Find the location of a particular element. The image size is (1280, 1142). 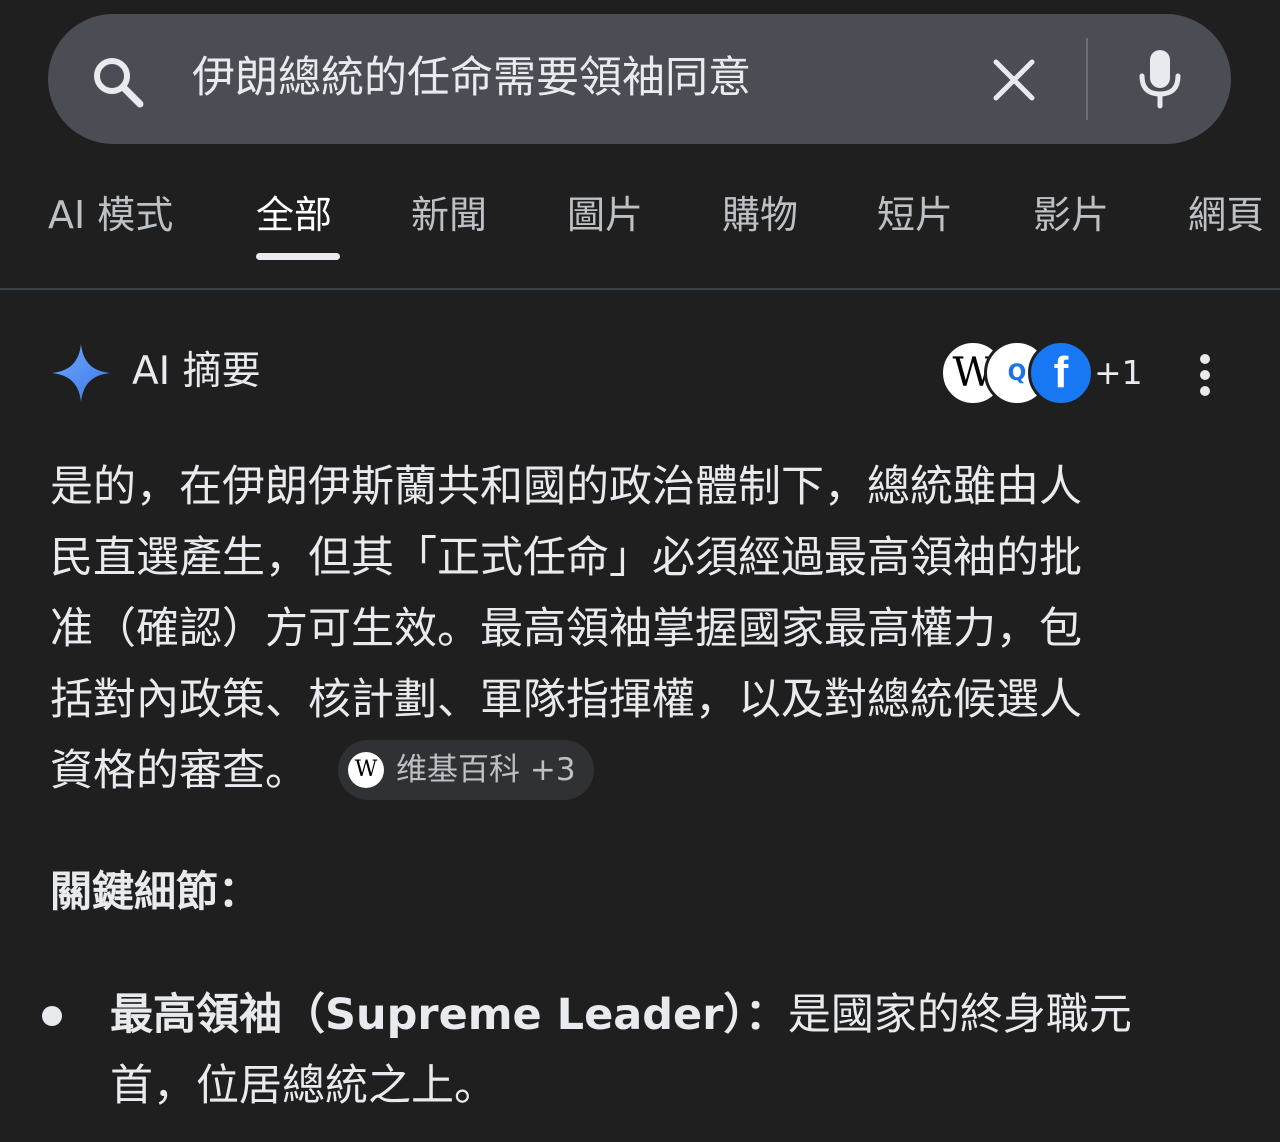

summary-line-text: 資格的審查。 is located at coordinates (179, 771).